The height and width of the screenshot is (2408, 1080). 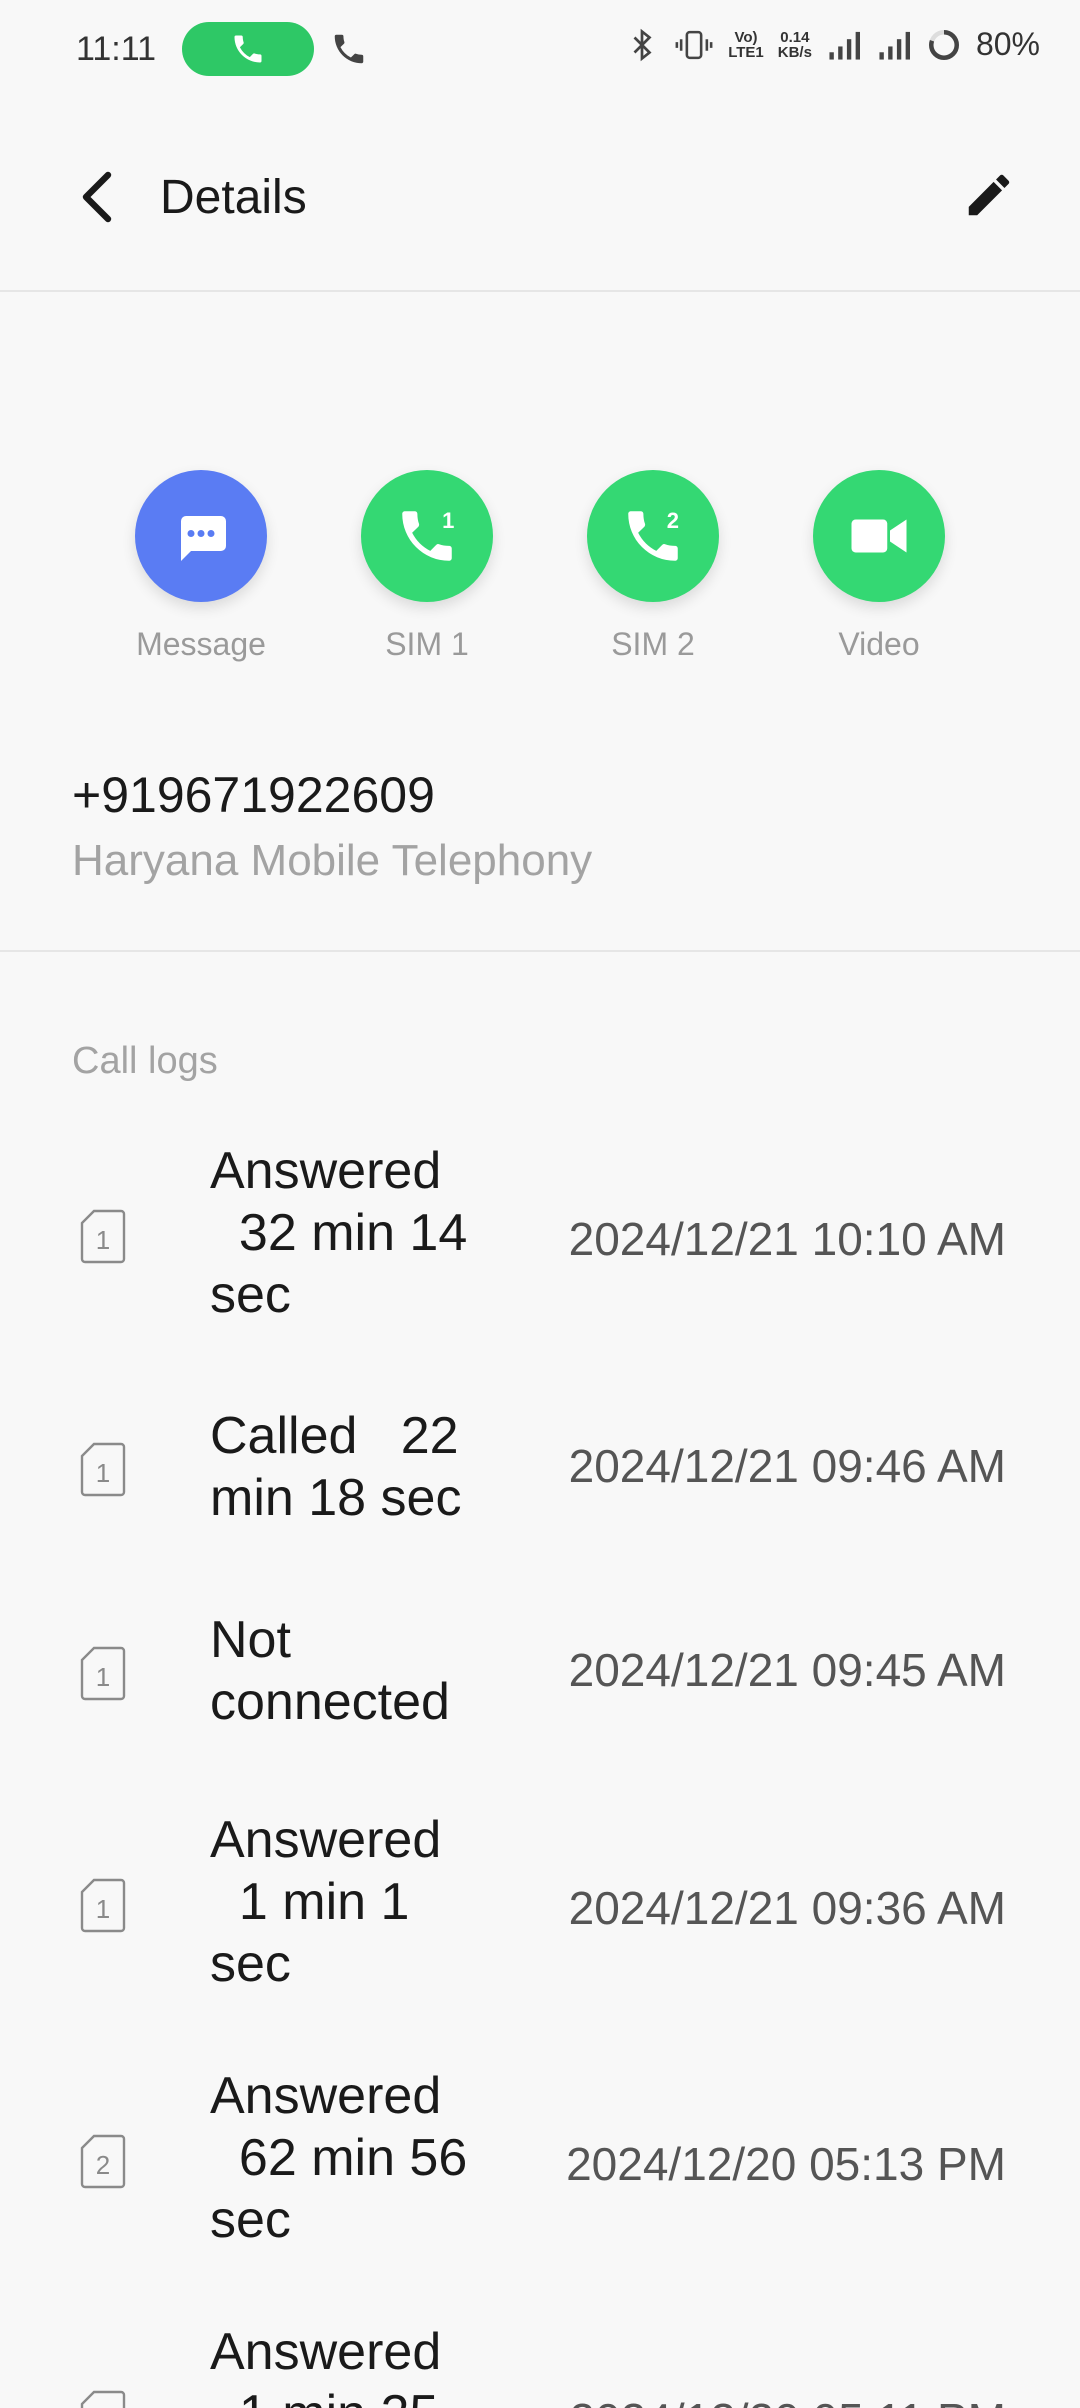 I want to click on status-icons: Vo) LTE1 0.14 KB/s 80%, so click(x=832, y=44).